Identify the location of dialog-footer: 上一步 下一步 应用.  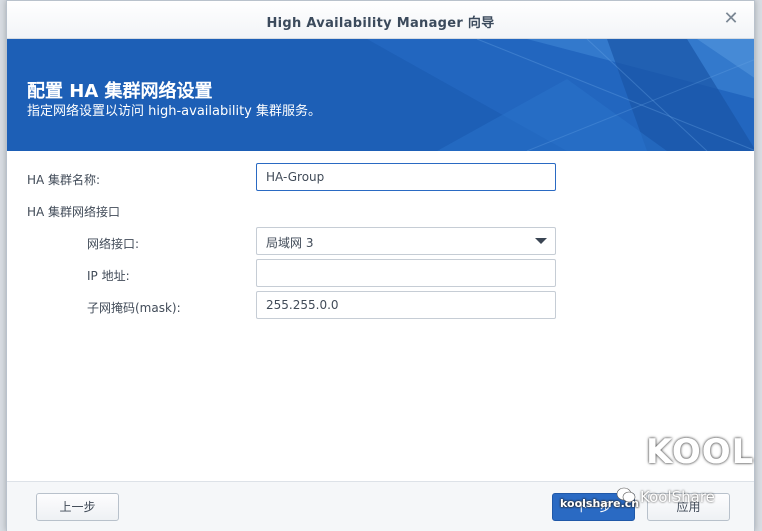
(380, 506).